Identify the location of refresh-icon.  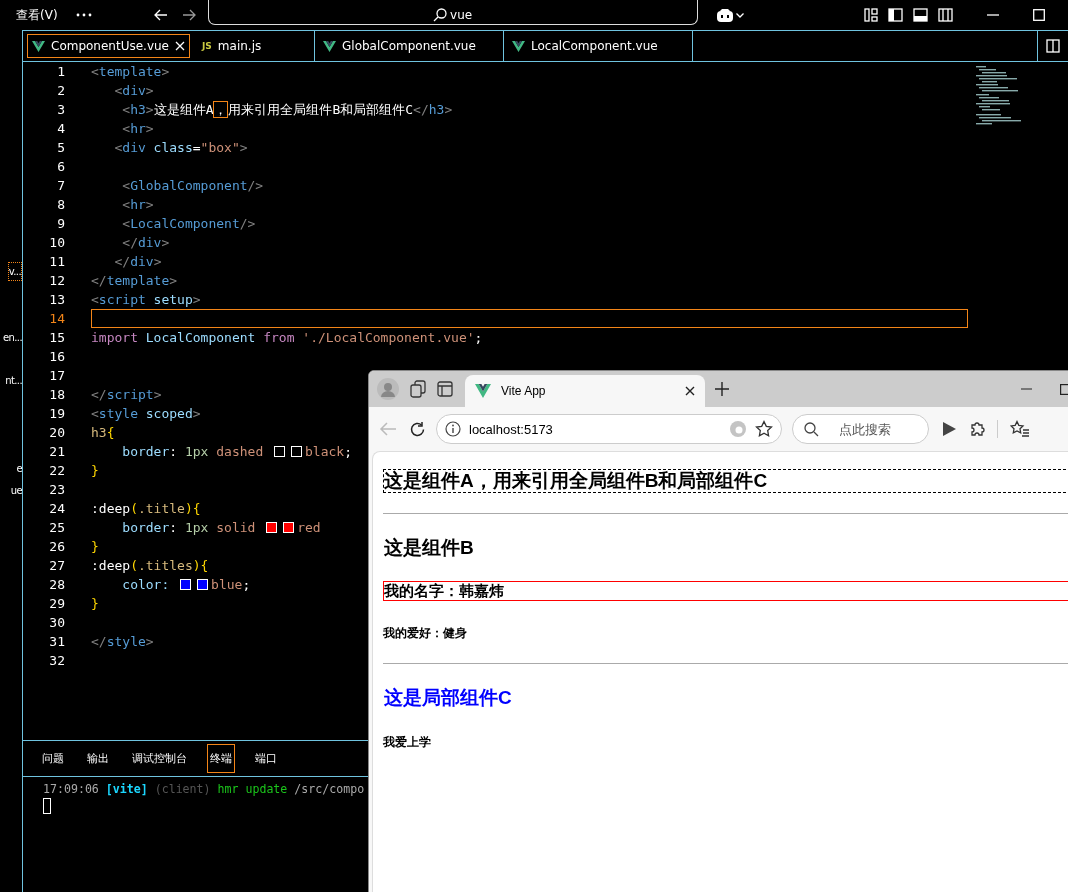
(417, 429).